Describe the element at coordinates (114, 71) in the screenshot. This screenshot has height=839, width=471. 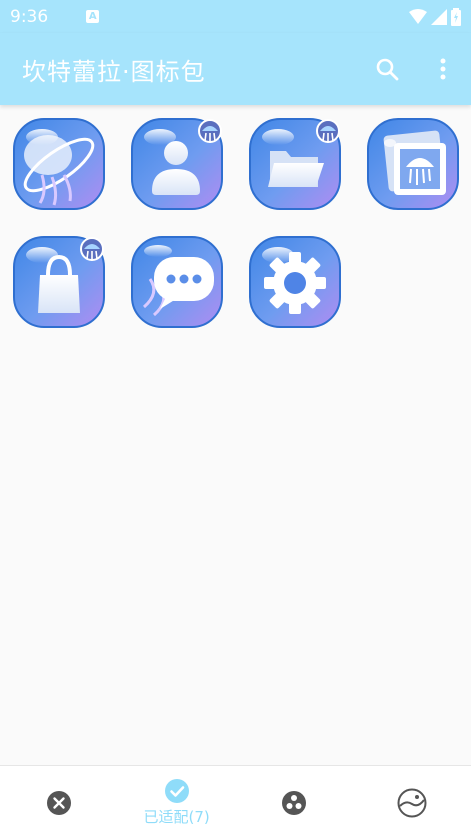
I see `app-title: 坎特蕾拉·图标包` at that location.